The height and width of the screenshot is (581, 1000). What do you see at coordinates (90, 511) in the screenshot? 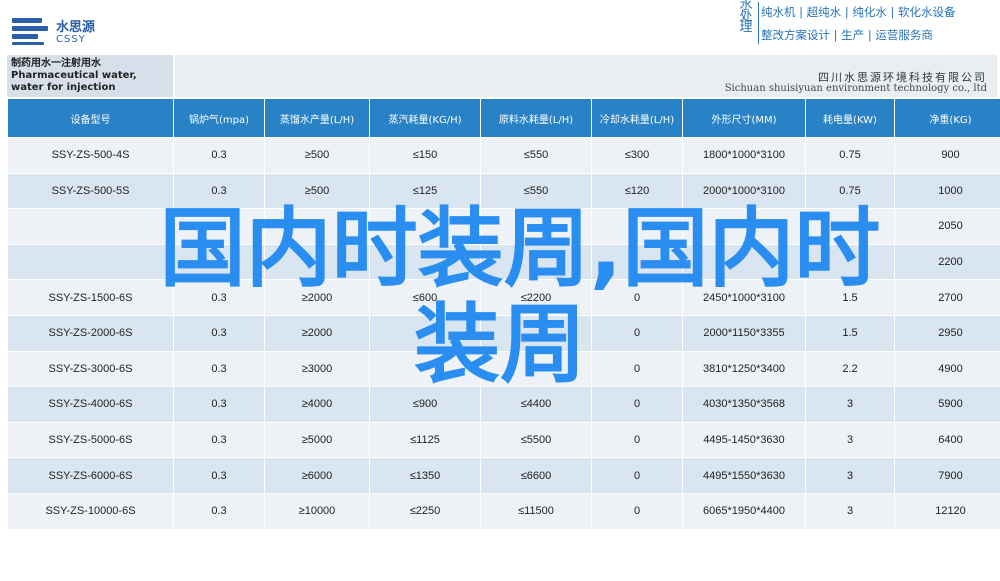
I see `table-cell: SSY-ZS-10000-6S` at bounding box center [90, 511].